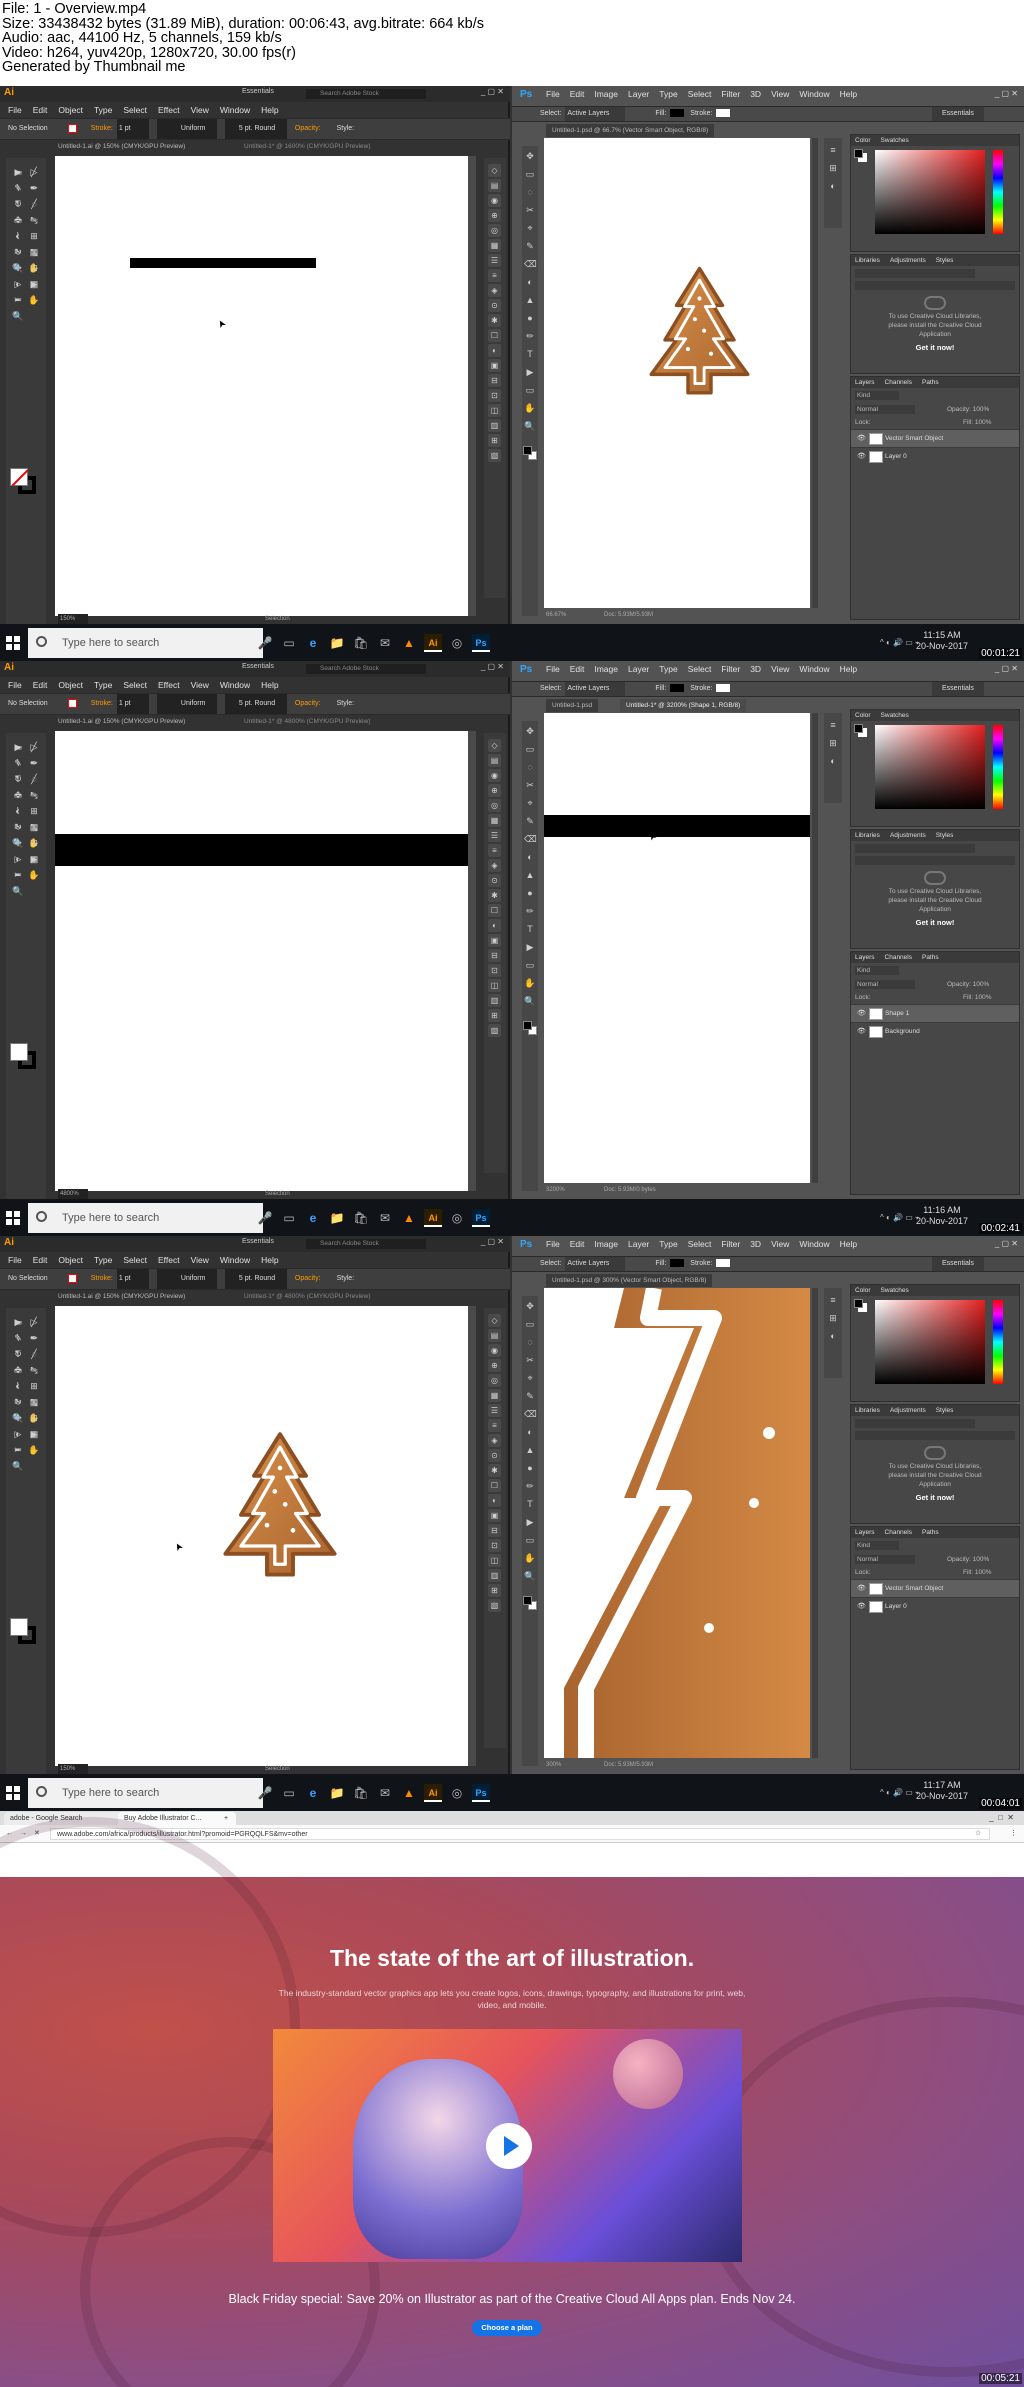 This screenshot has width=1024, height=2387. What do you see at coordinates (865, 957) in the screenshot?
I see `panel-tab-layers: Layers` at bounding box center [865, 957].